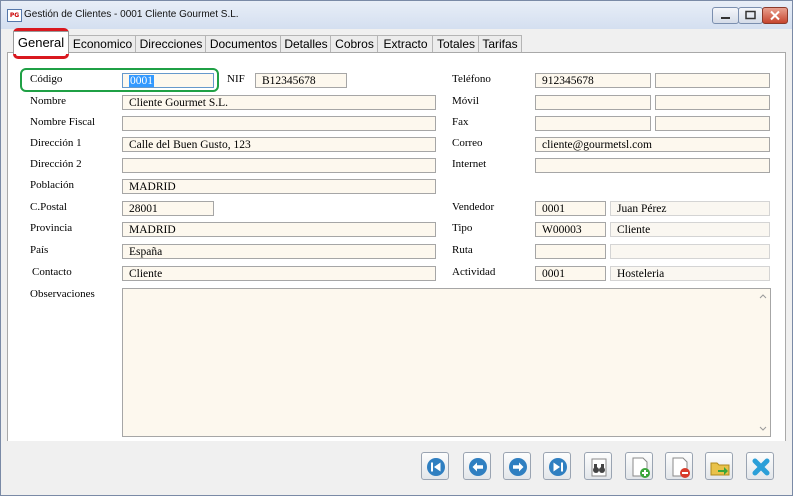  What do you see at coordinates (720, 469) in the screenshot?
I see `export-folder-icon` at bounding box center [720, 469].